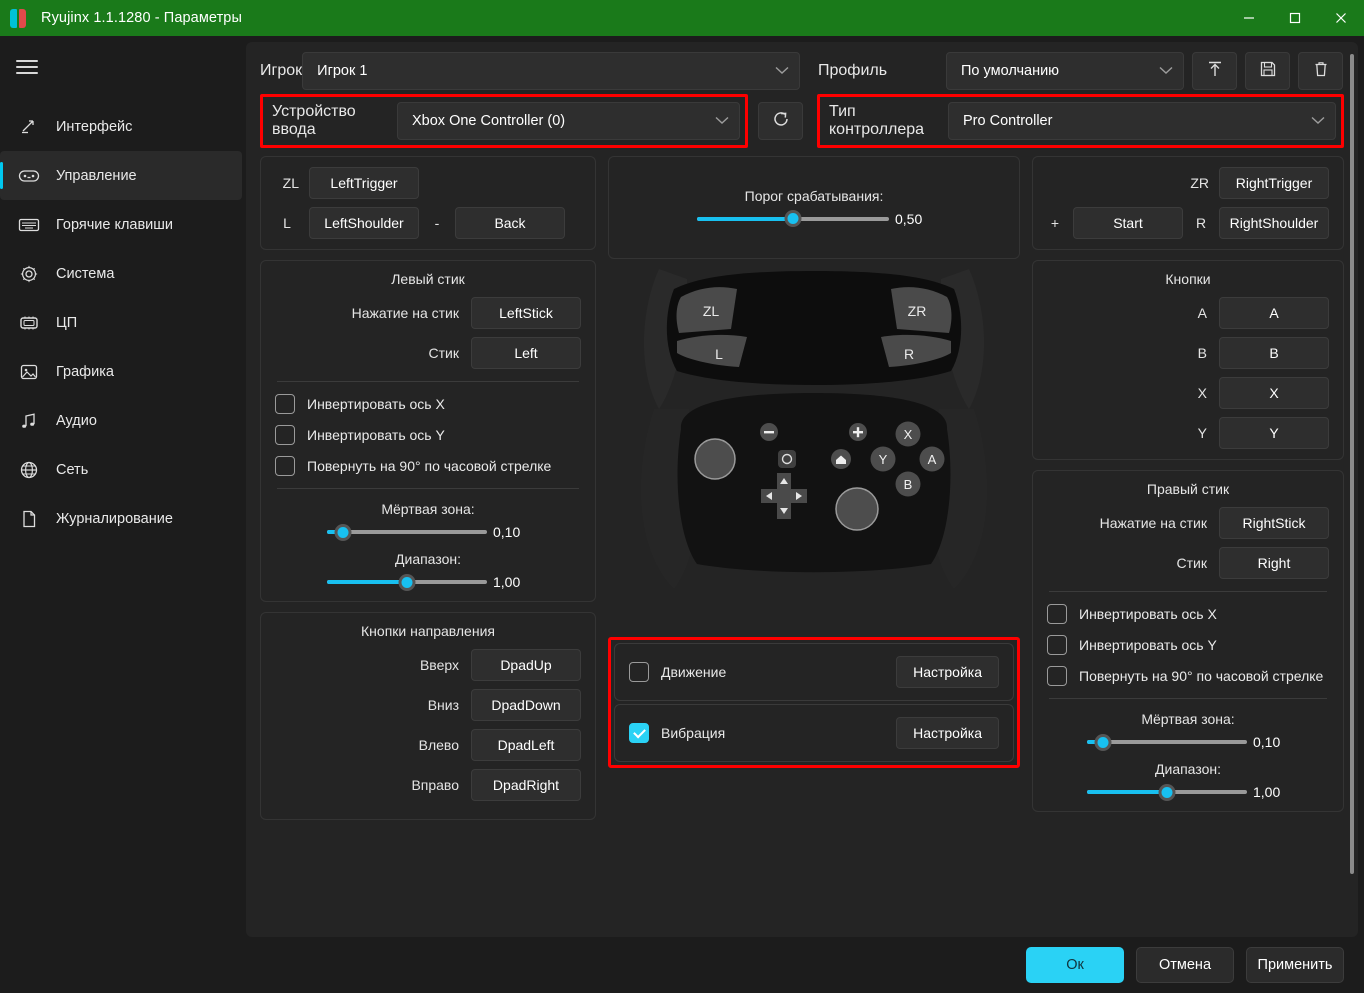 The image size is (1364, 993). Describe the element at coordinates (1057, 614) in the screenshot. I see `right-stick-invert-x-checkbox` at that location.